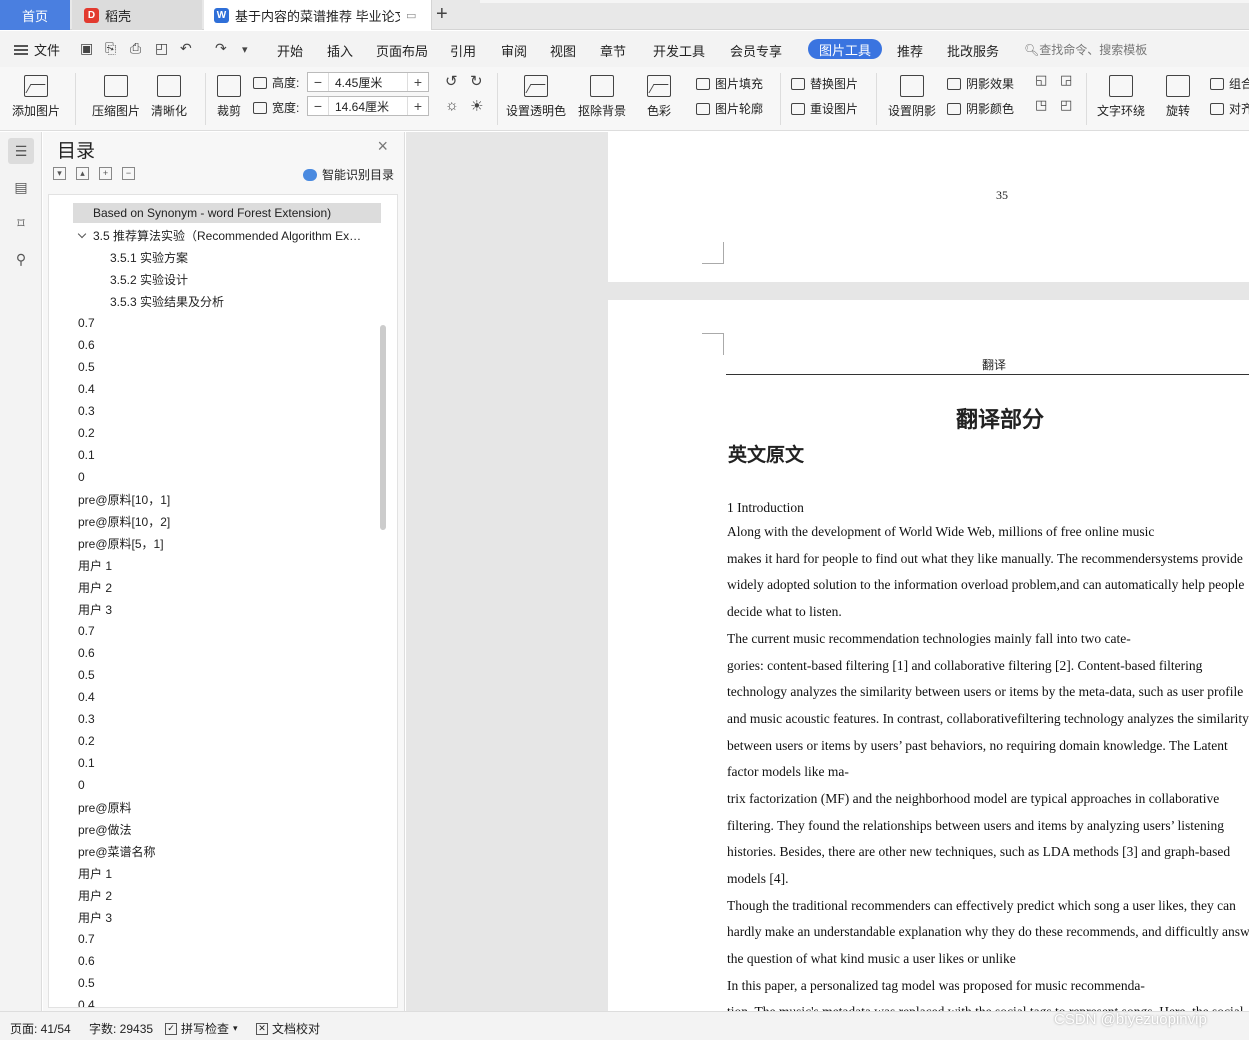  Describe the element at coordinates (679, 50) in the screenshot. I see `menu-developer: 开发工具` at that location.